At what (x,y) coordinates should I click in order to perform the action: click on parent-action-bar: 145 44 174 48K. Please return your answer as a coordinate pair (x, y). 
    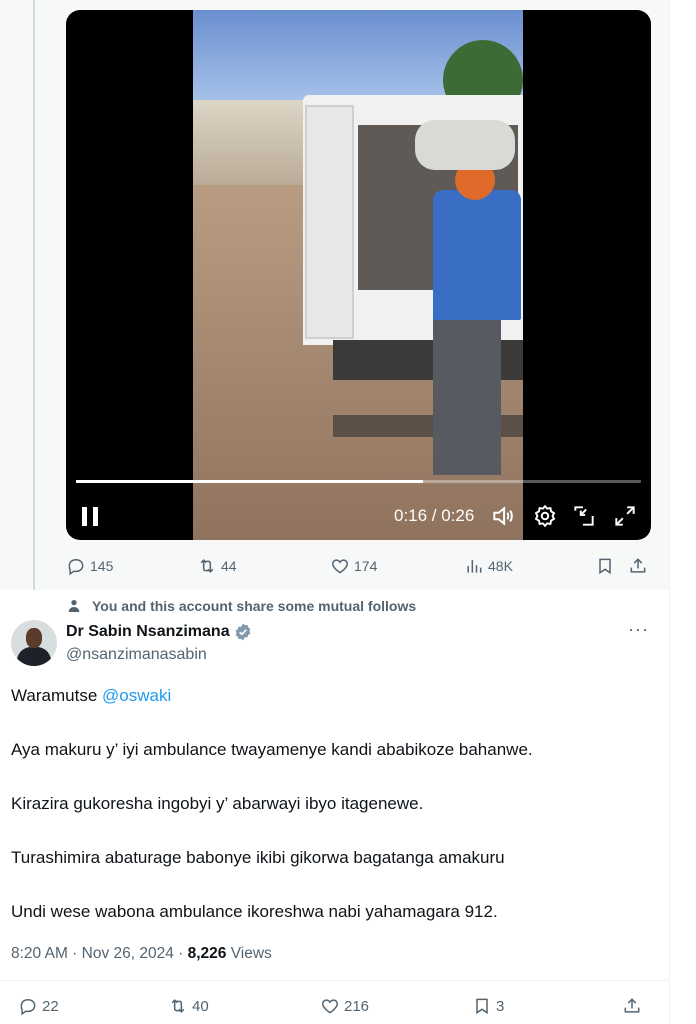
    Looking at the image, I should click on (334, 567).